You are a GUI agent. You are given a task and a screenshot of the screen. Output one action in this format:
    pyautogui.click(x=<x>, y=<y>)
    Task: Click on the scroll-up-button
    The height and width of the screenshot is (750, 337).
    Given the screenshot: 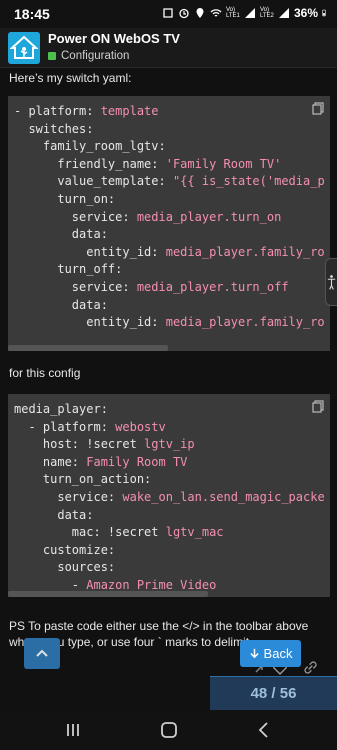 What is the action you would take?
    pyautogui.click(x=42, y=653)
    